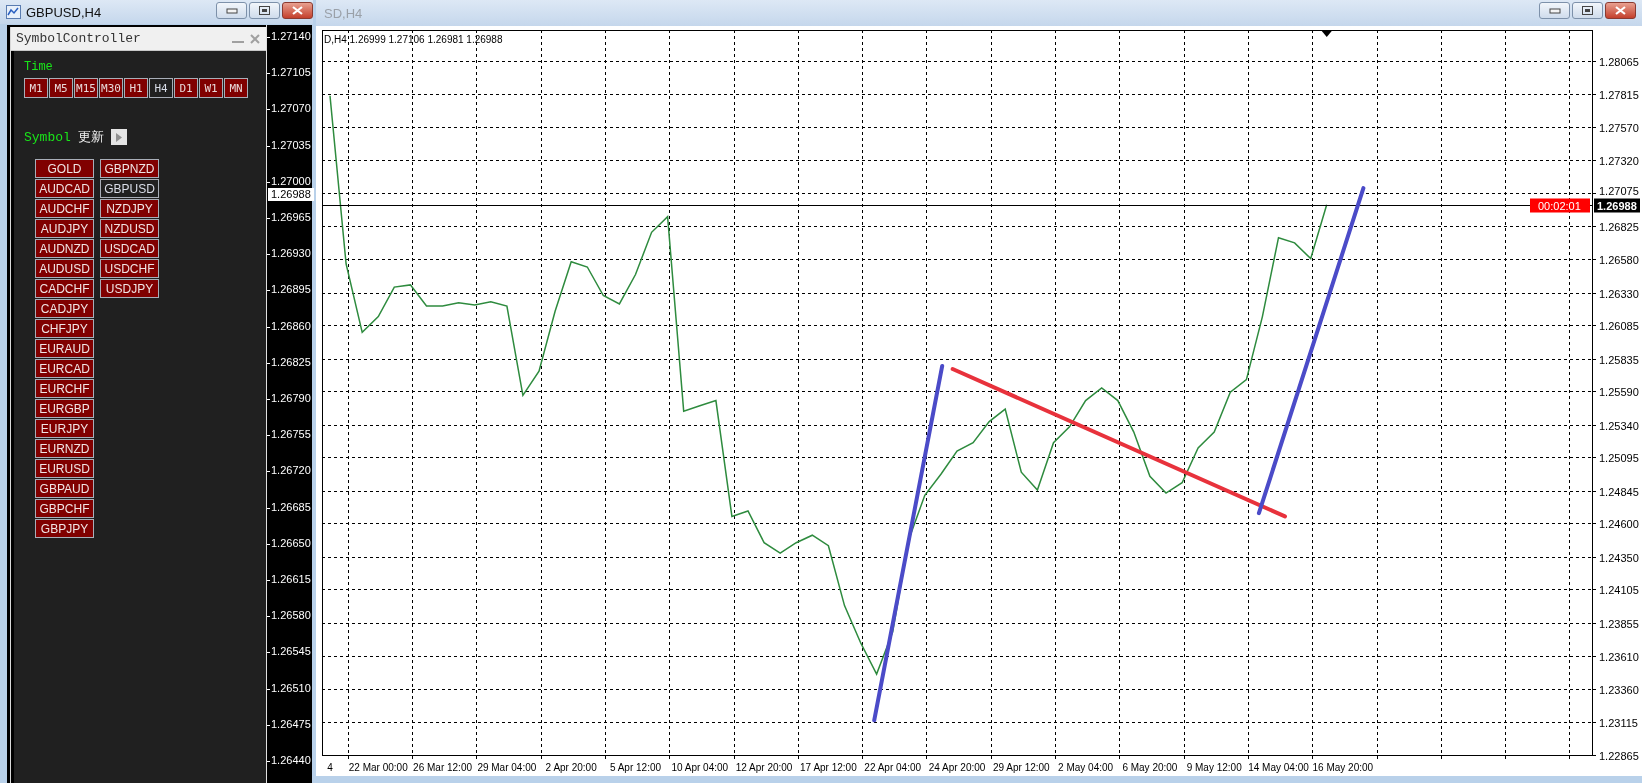  I want to click on date-axis-label: 29 Mar 04:00, so click(507, 767).